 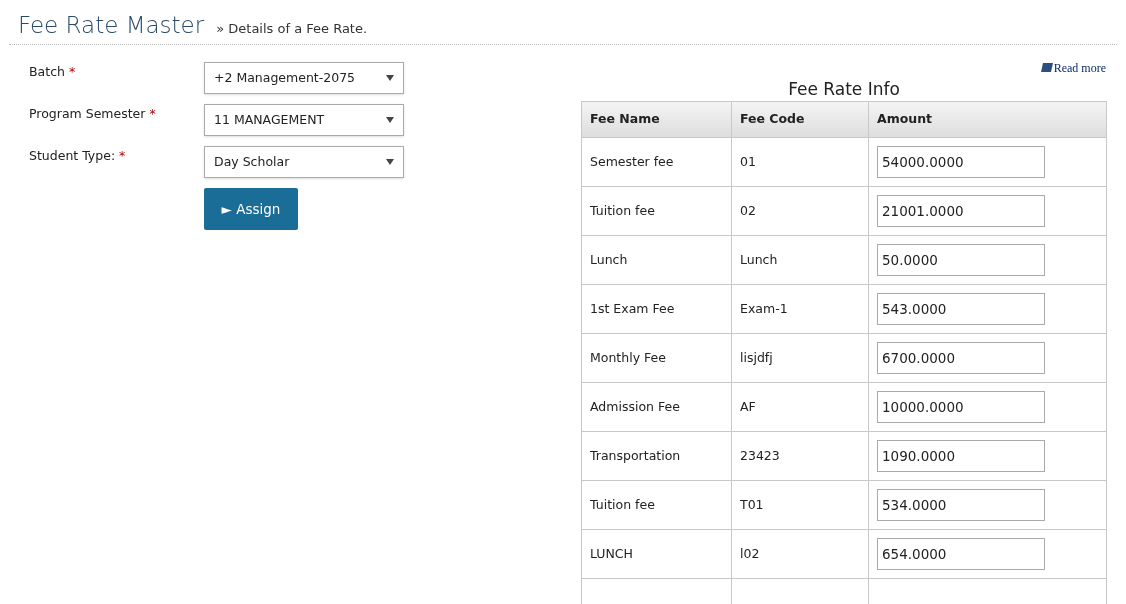 What do you see at coordinates (961, 456) in the screenshot?
I see `amount-input: 1090.0000` at bounding box center [961, 456].